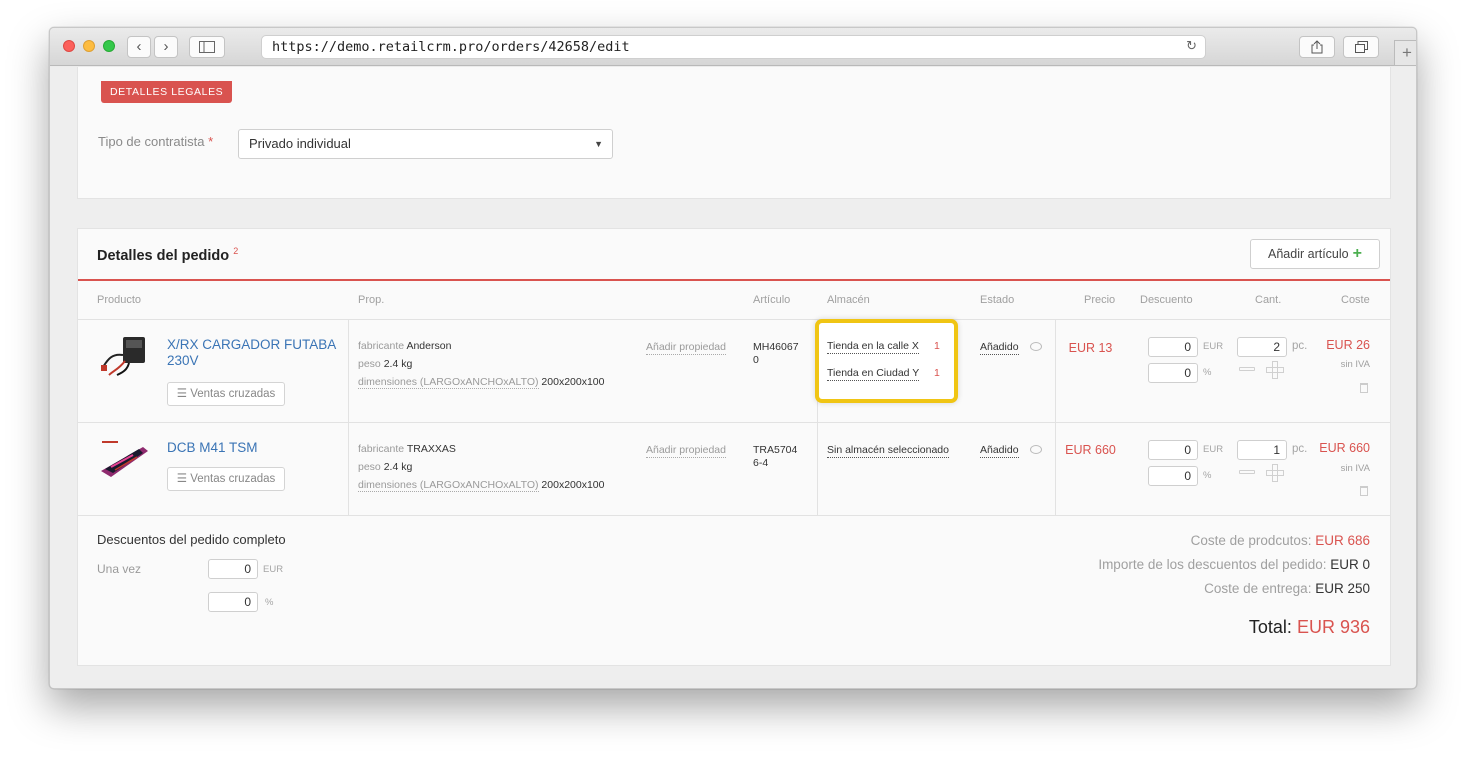 The image size is (1466, 760). Describe the element at coordinates (1270, 627) in the screenshot. I see `total-label: Total:` at that location.